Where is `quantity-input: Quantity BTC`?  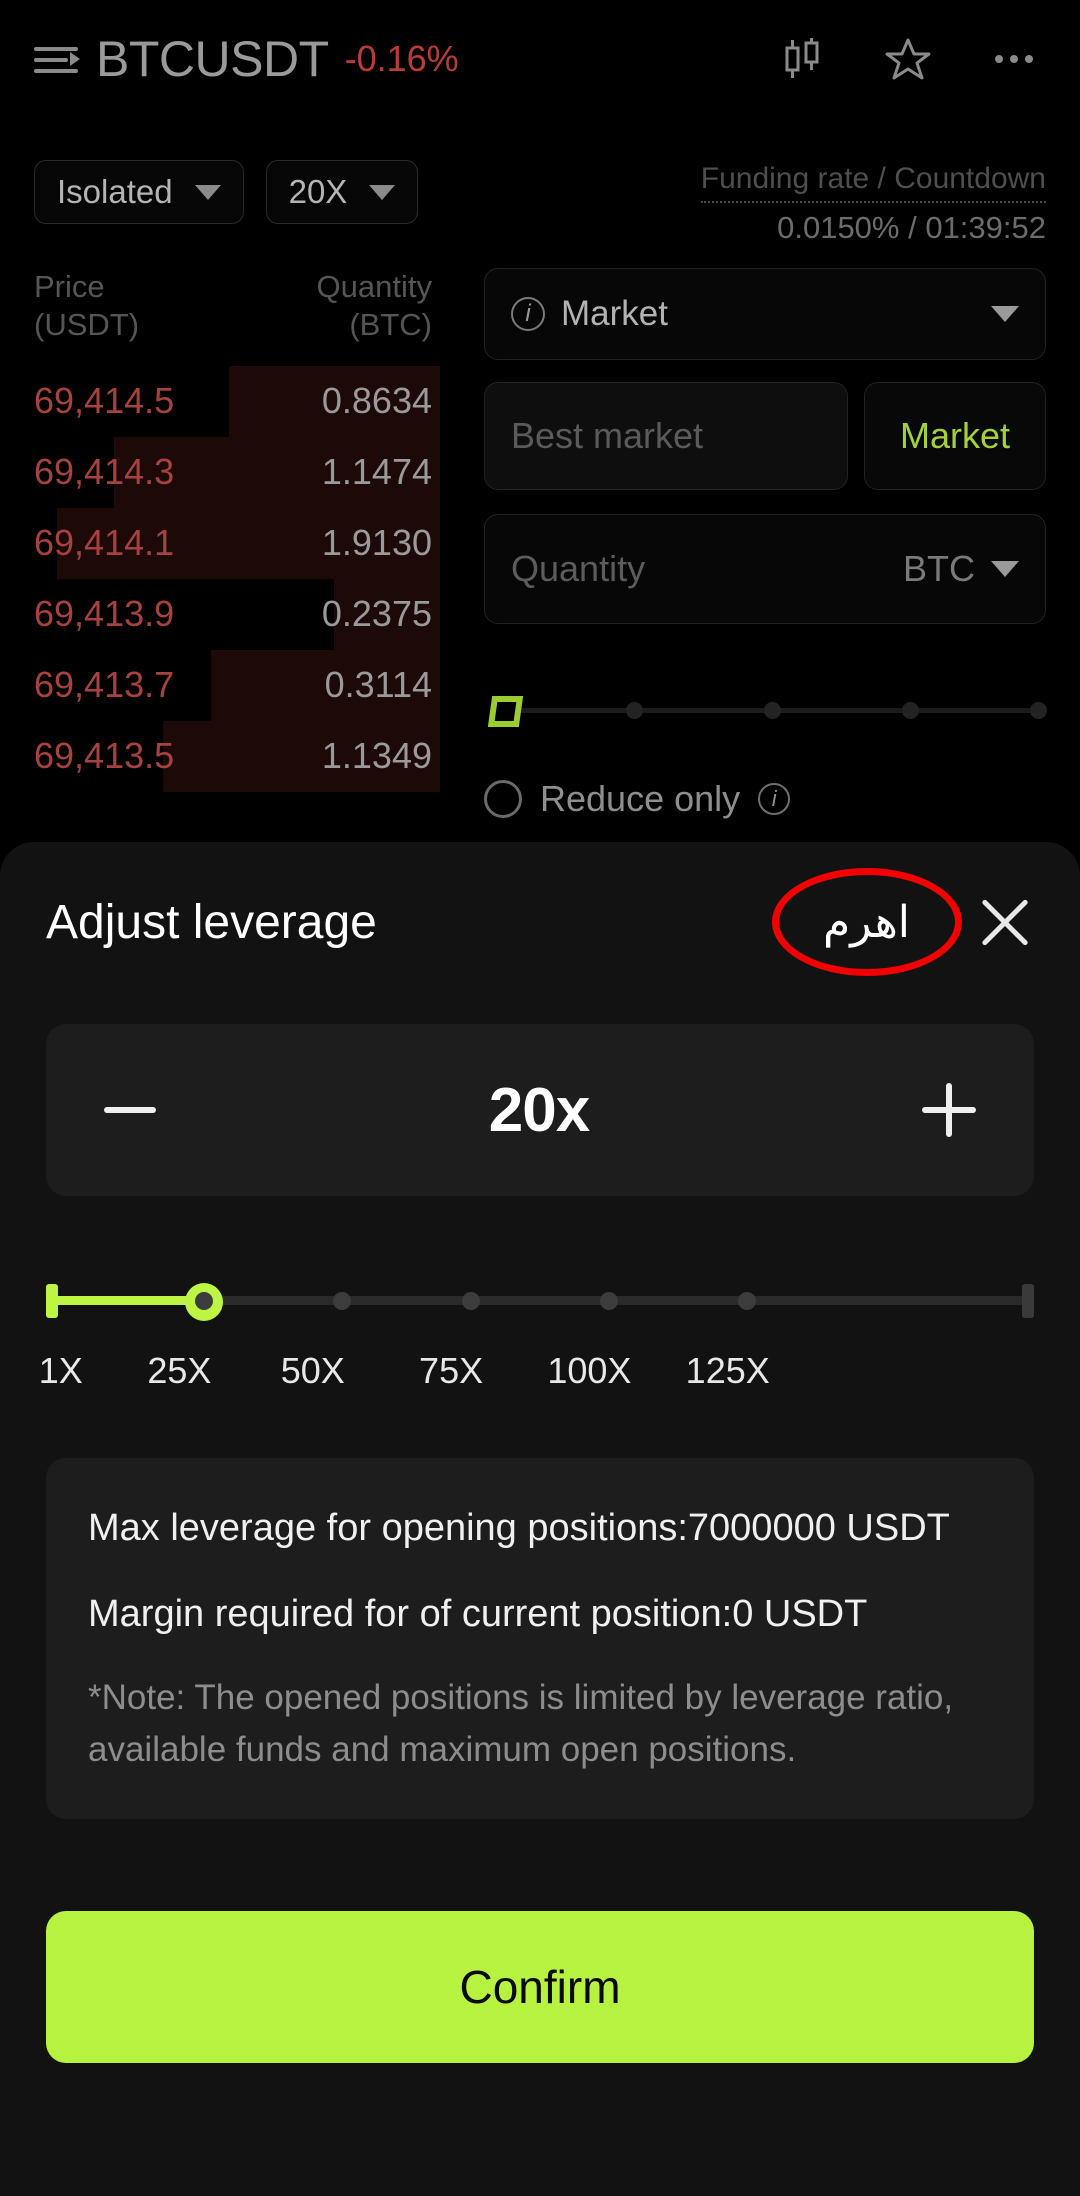 quantity-input: Quantity BTC is located at coordinates (765, 569).